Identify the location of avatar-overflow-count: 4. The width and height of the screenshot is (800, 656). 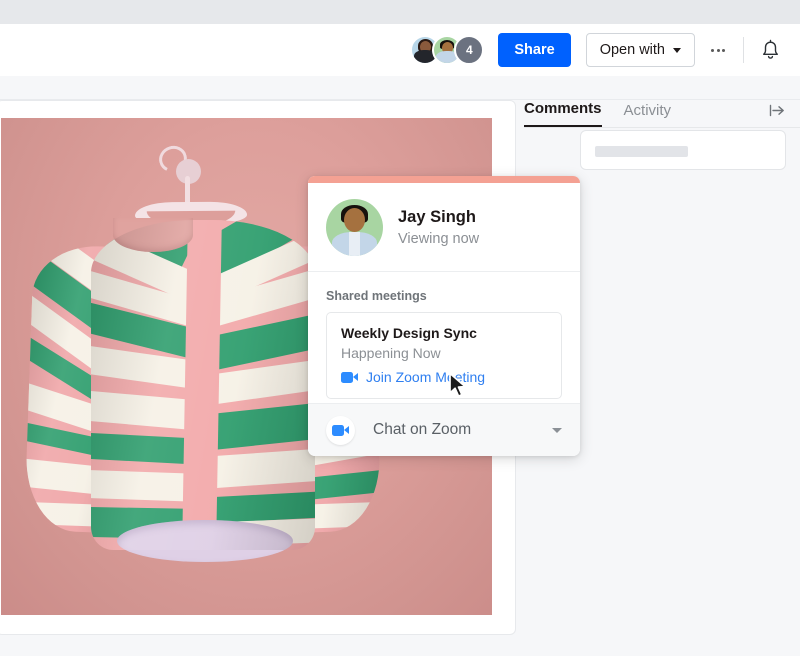
(469, 50).